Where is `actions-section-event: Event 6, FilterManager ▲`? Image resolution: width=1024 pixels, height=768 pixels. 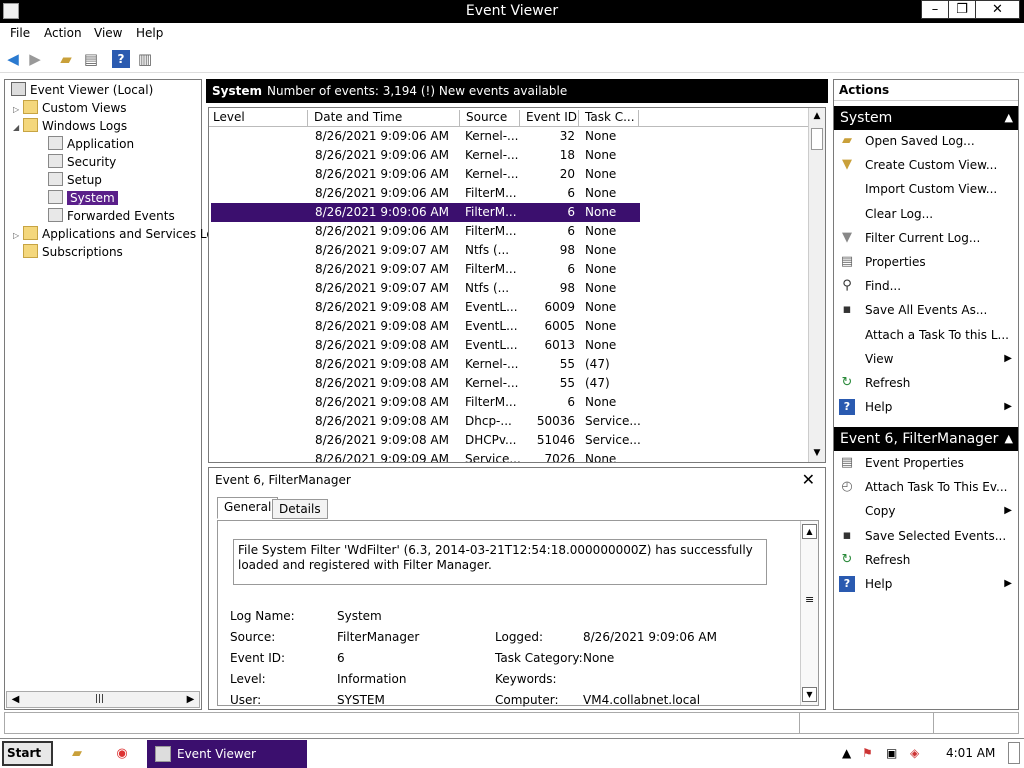
actions-section-event: Event 6, FilterManager ▲ is located at coordinates (926, 439).